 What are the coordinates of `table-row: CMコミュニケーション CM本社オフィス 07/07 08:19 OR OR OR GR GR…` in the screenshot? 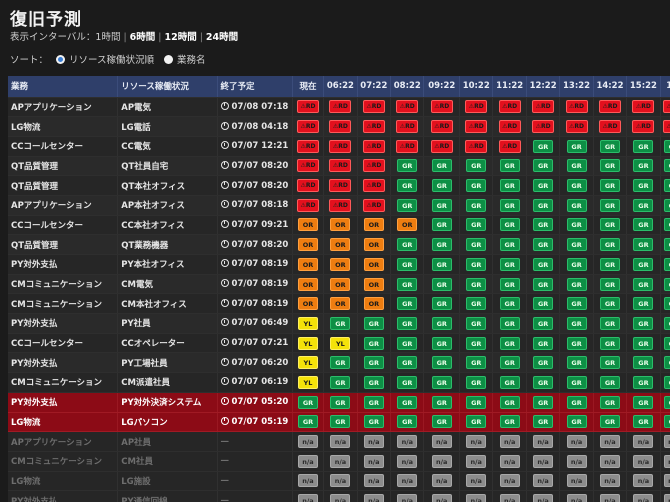 It's located at (339, 304).